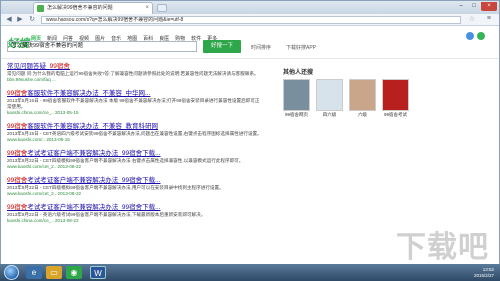 The image size is (500, 281). Describe the element at coordinates (489, 18) in the screenshot. I see `menu-icon: ≡` at that location.